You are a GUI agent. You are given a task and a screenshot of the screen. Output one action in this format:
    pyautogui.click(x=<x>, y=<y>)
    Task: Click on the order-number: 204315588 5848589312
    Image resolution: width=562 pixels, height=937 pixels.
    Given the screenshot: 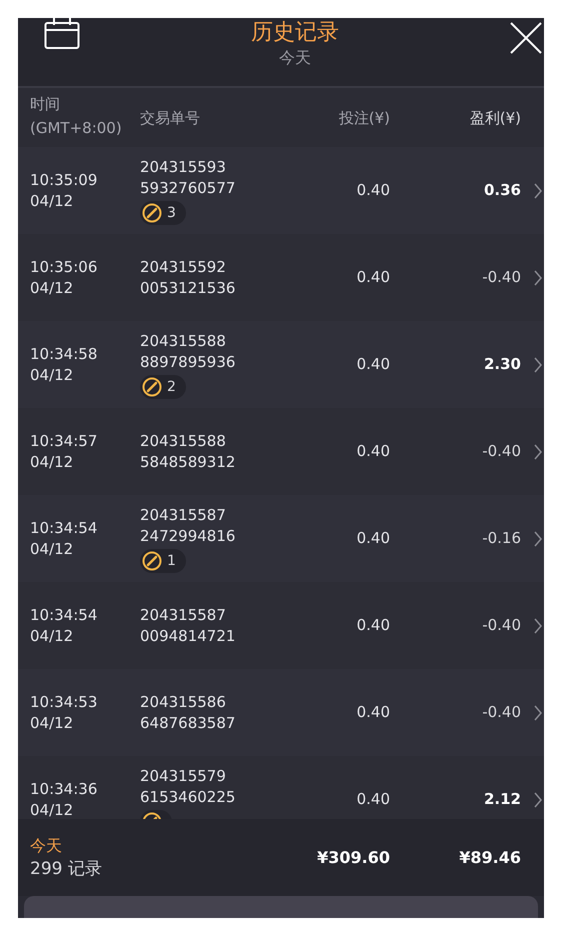 What is the action you would take?
    pyautogui.click(x=188, y=451)
    